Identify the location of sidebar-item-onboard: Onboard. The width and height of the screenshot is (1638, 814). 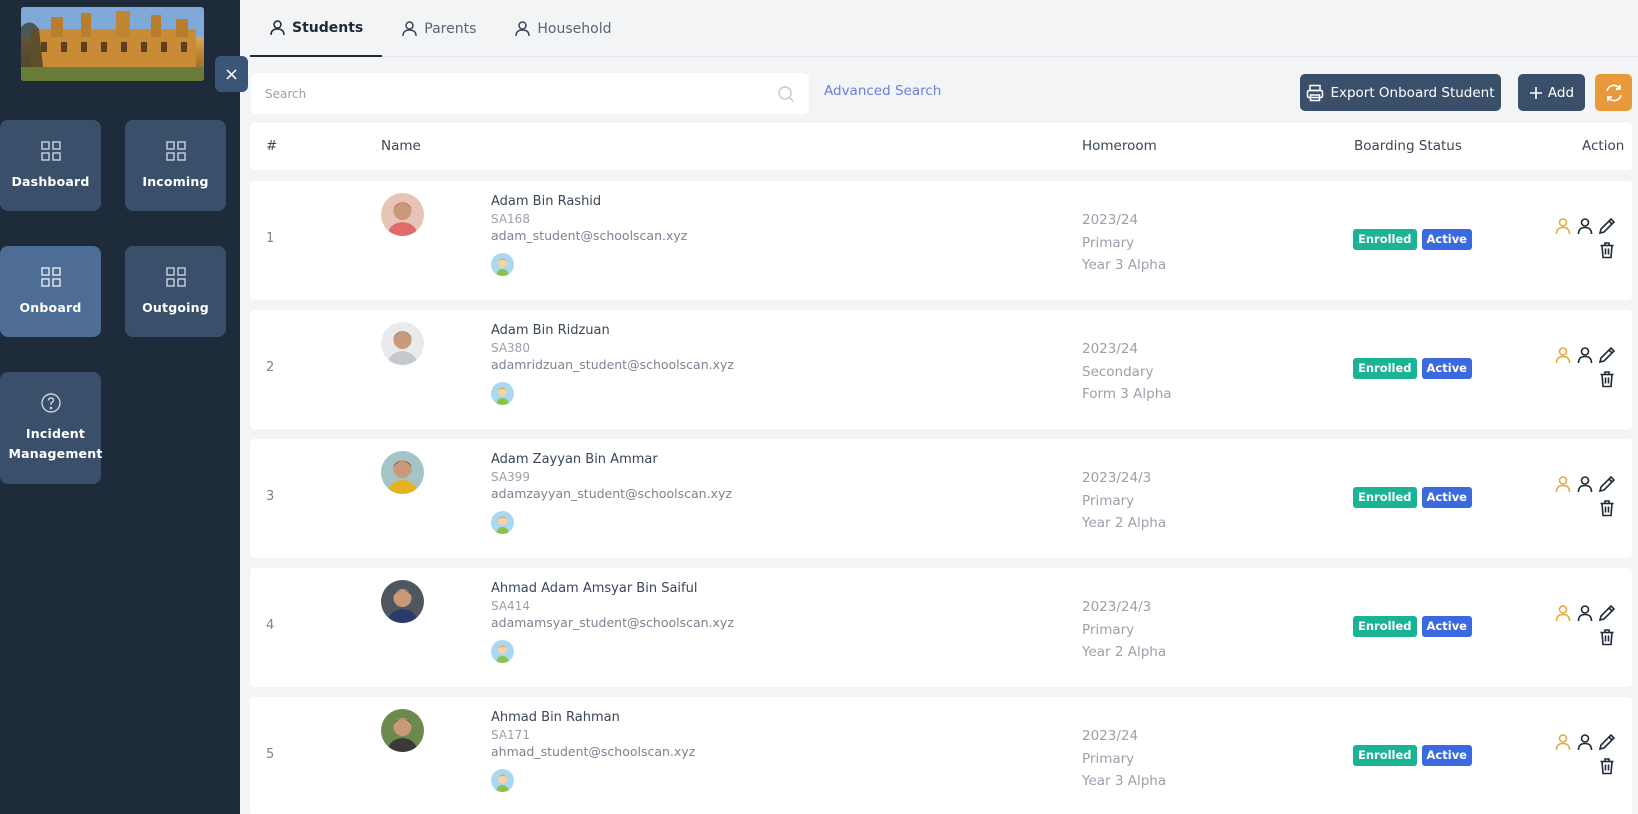
(50, 291).